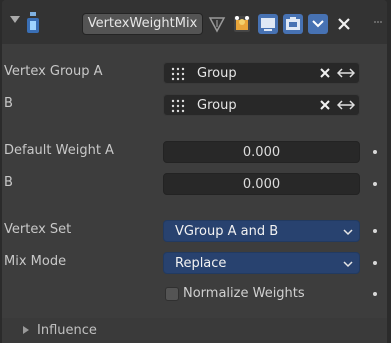 Image resolution: width=391 pixels, height=343 pixels. I want to click on render-toggle, so click(293, 24).